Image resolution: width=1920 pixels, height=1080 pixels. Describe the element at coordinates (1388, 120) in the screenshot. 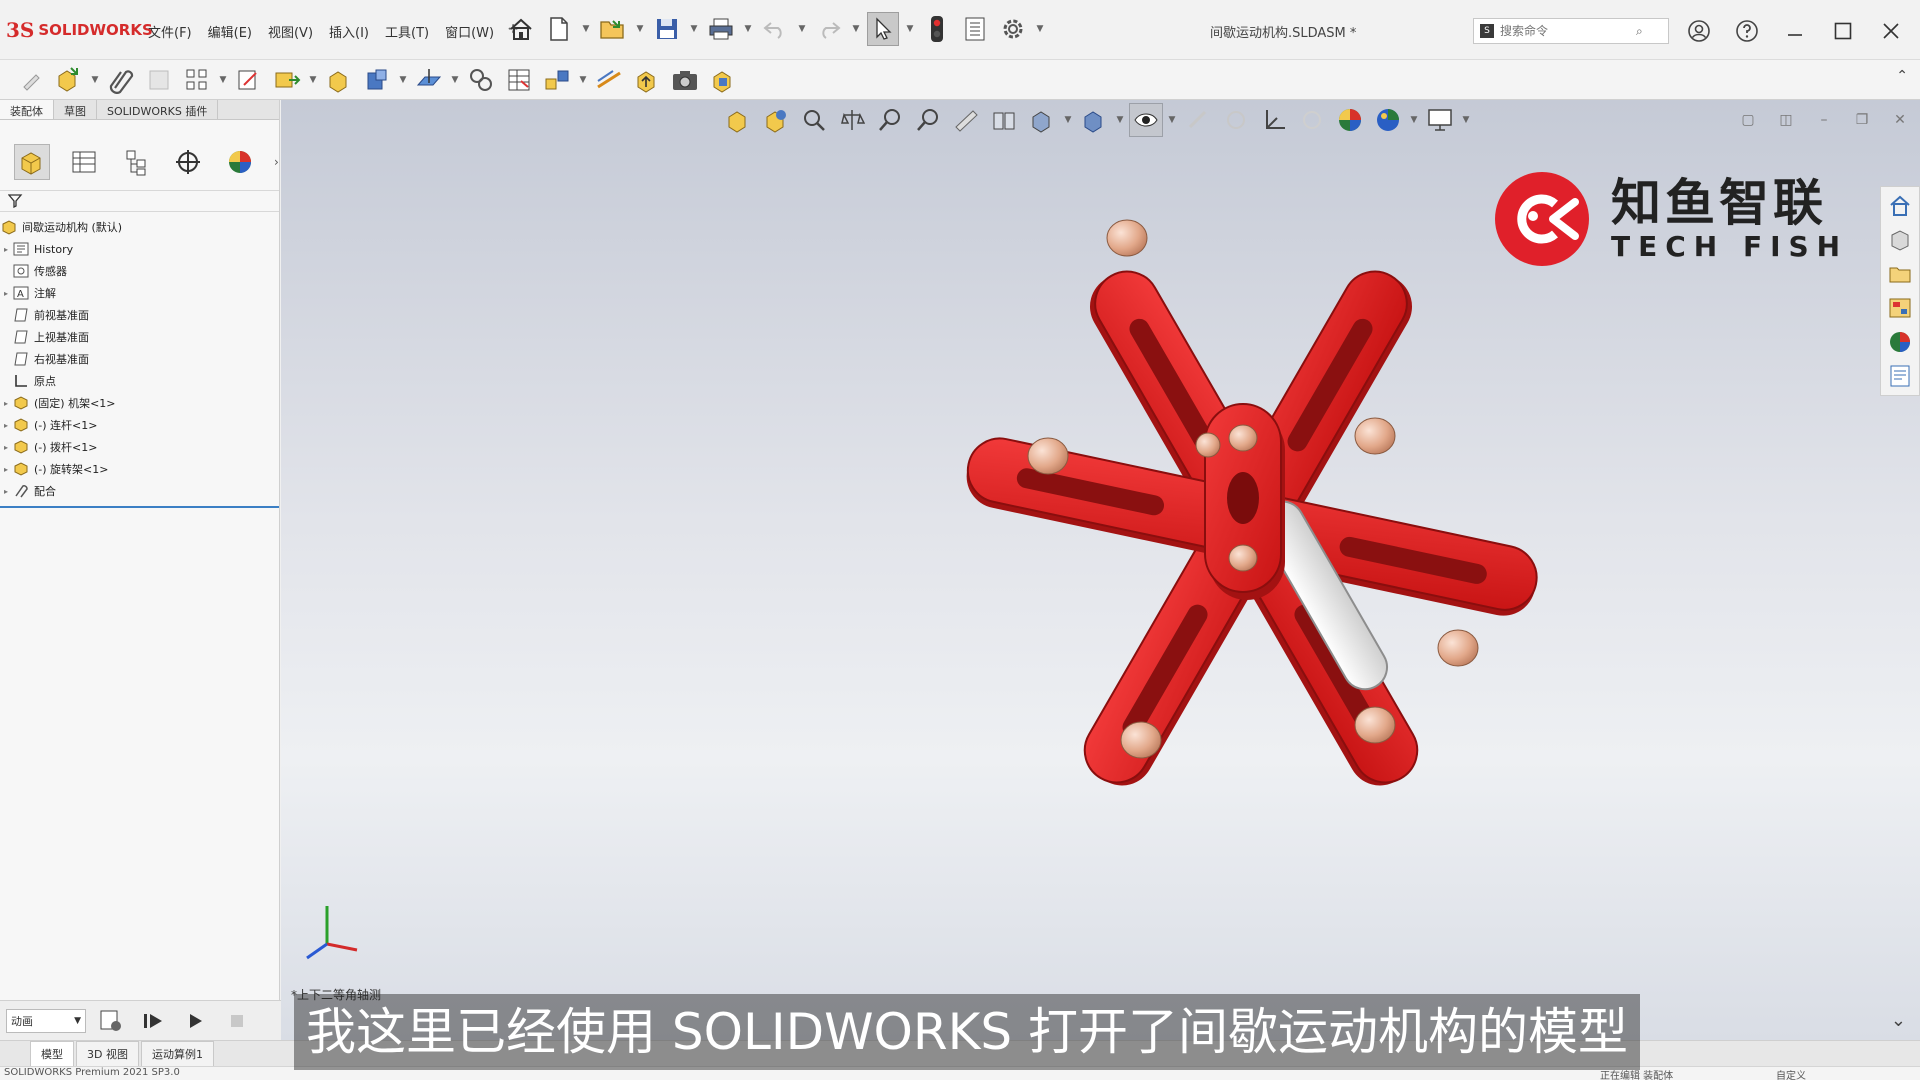

I see `scenes-icon` at that location.